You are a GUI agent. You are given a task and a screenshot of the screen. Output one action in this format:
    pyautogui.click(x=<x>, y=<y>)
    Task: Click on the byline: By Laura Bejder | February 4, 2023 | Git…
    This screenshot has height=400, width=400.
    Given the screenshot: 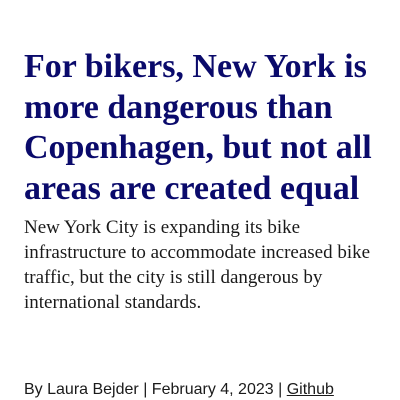 What is the action you would take?
    pyautogui.click(x=179, y=390)
    